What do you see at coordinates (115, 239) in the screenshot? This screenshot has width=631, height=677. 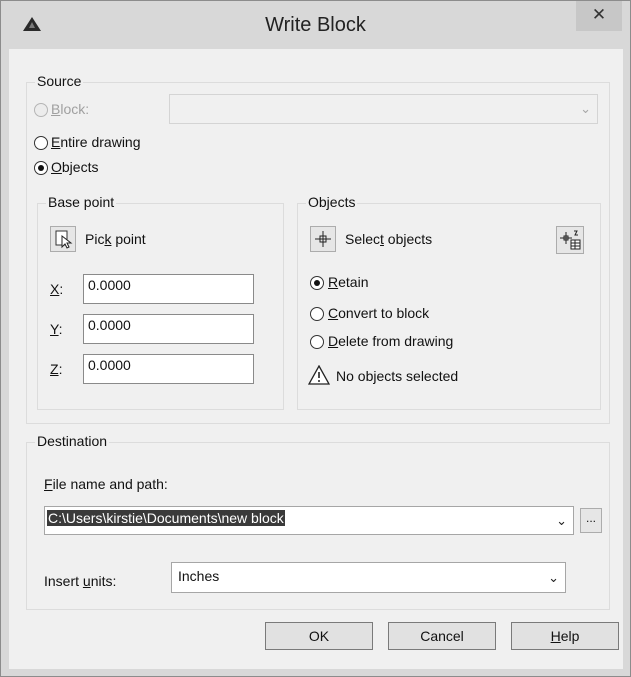 I see `pick-point-label: Pick point` at bounding box center [115, 239].